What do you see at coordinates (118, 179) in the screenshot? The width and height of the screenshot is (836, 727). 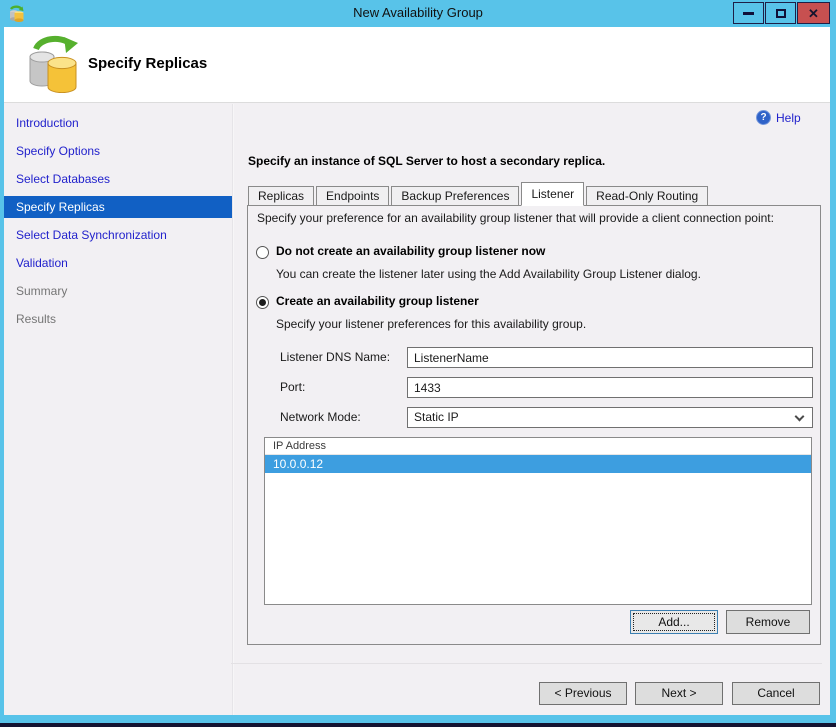 I see `sidebar-item-select-databases: Select Databases` at bounding box center [118, 179].